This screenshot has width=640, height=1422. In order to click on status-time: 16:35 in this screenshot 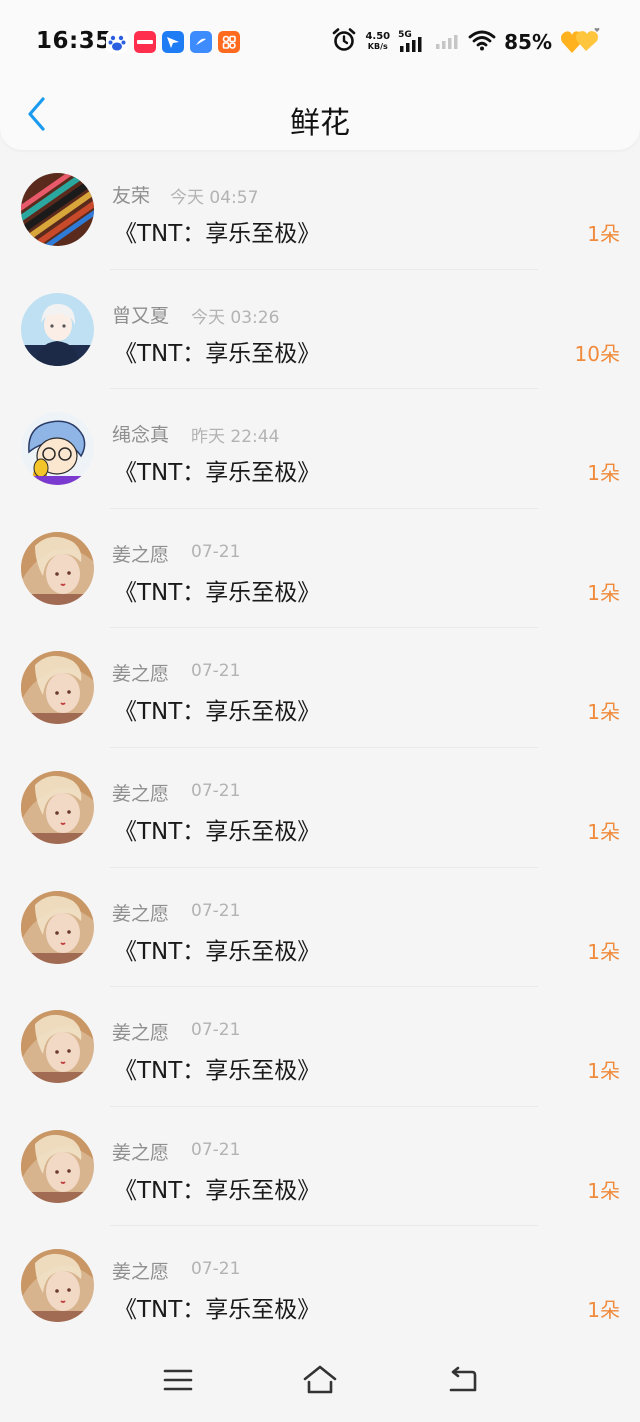, I will do `click(74, 41)`.